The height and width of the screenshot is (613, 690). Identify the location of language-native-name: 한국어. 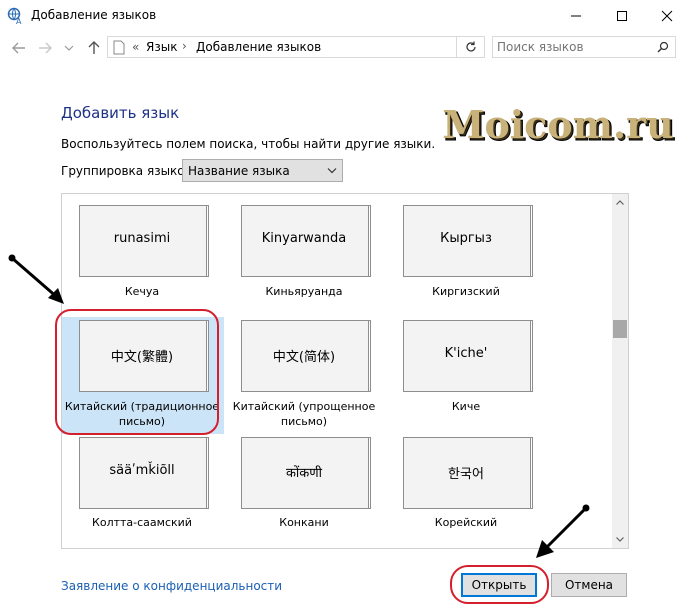
(466, 474).